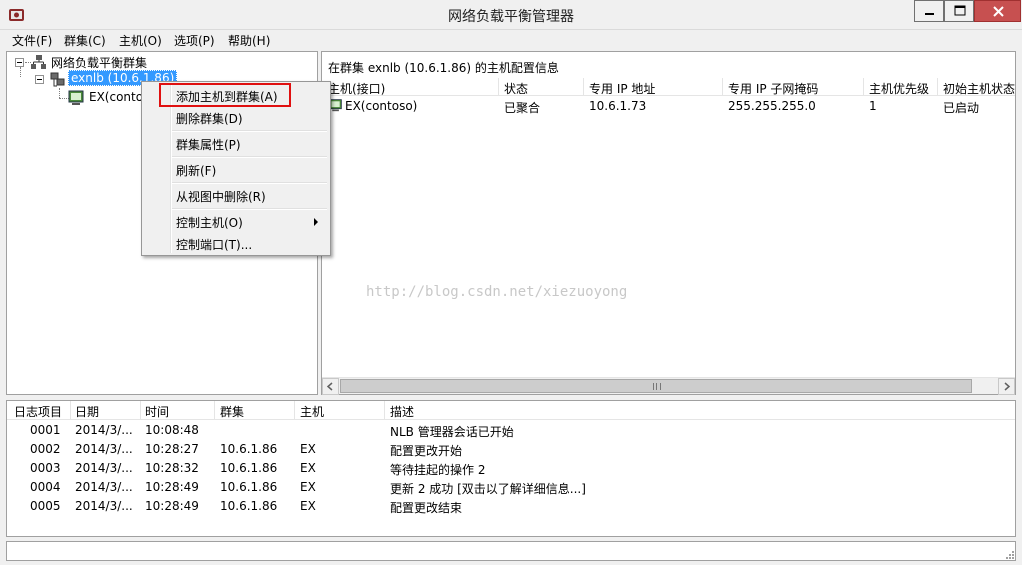 Image resolution: width=1022 pixels, height=565 pixels. What do you see at coordinates (99, 62) in the screenshot?
I see `tree-root-label: 网络负载平衡群集` at bounding box center [99, 62].